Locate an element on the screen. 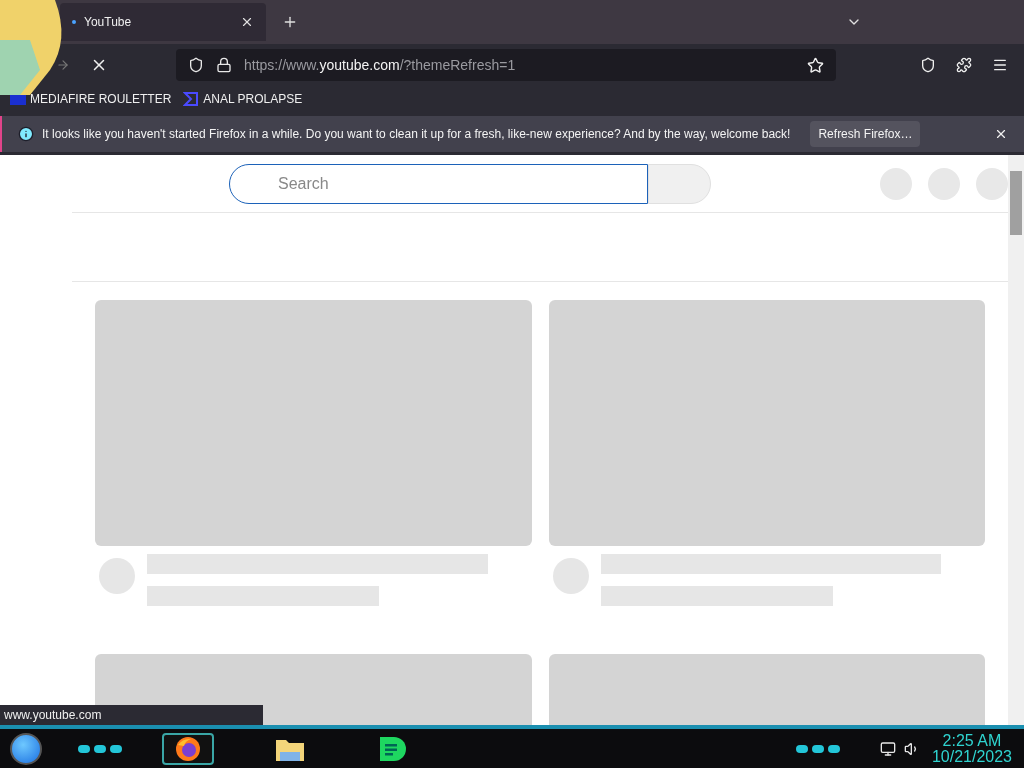 The height and width of the screenshot is (768, 1024). shield-icon is located at coordinates (196, 65).